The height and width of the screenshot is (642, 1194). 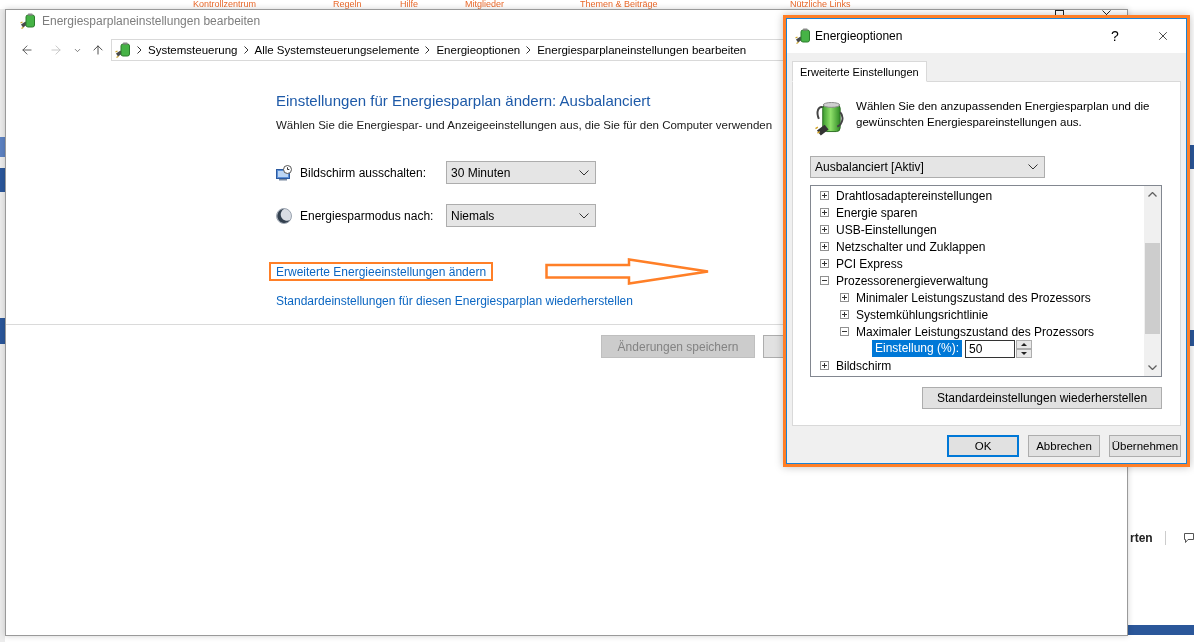 What do you see at coordinates (1115, 36) in the screenshot?
I see `help-button: ?` at bounding box center [1115, 36].